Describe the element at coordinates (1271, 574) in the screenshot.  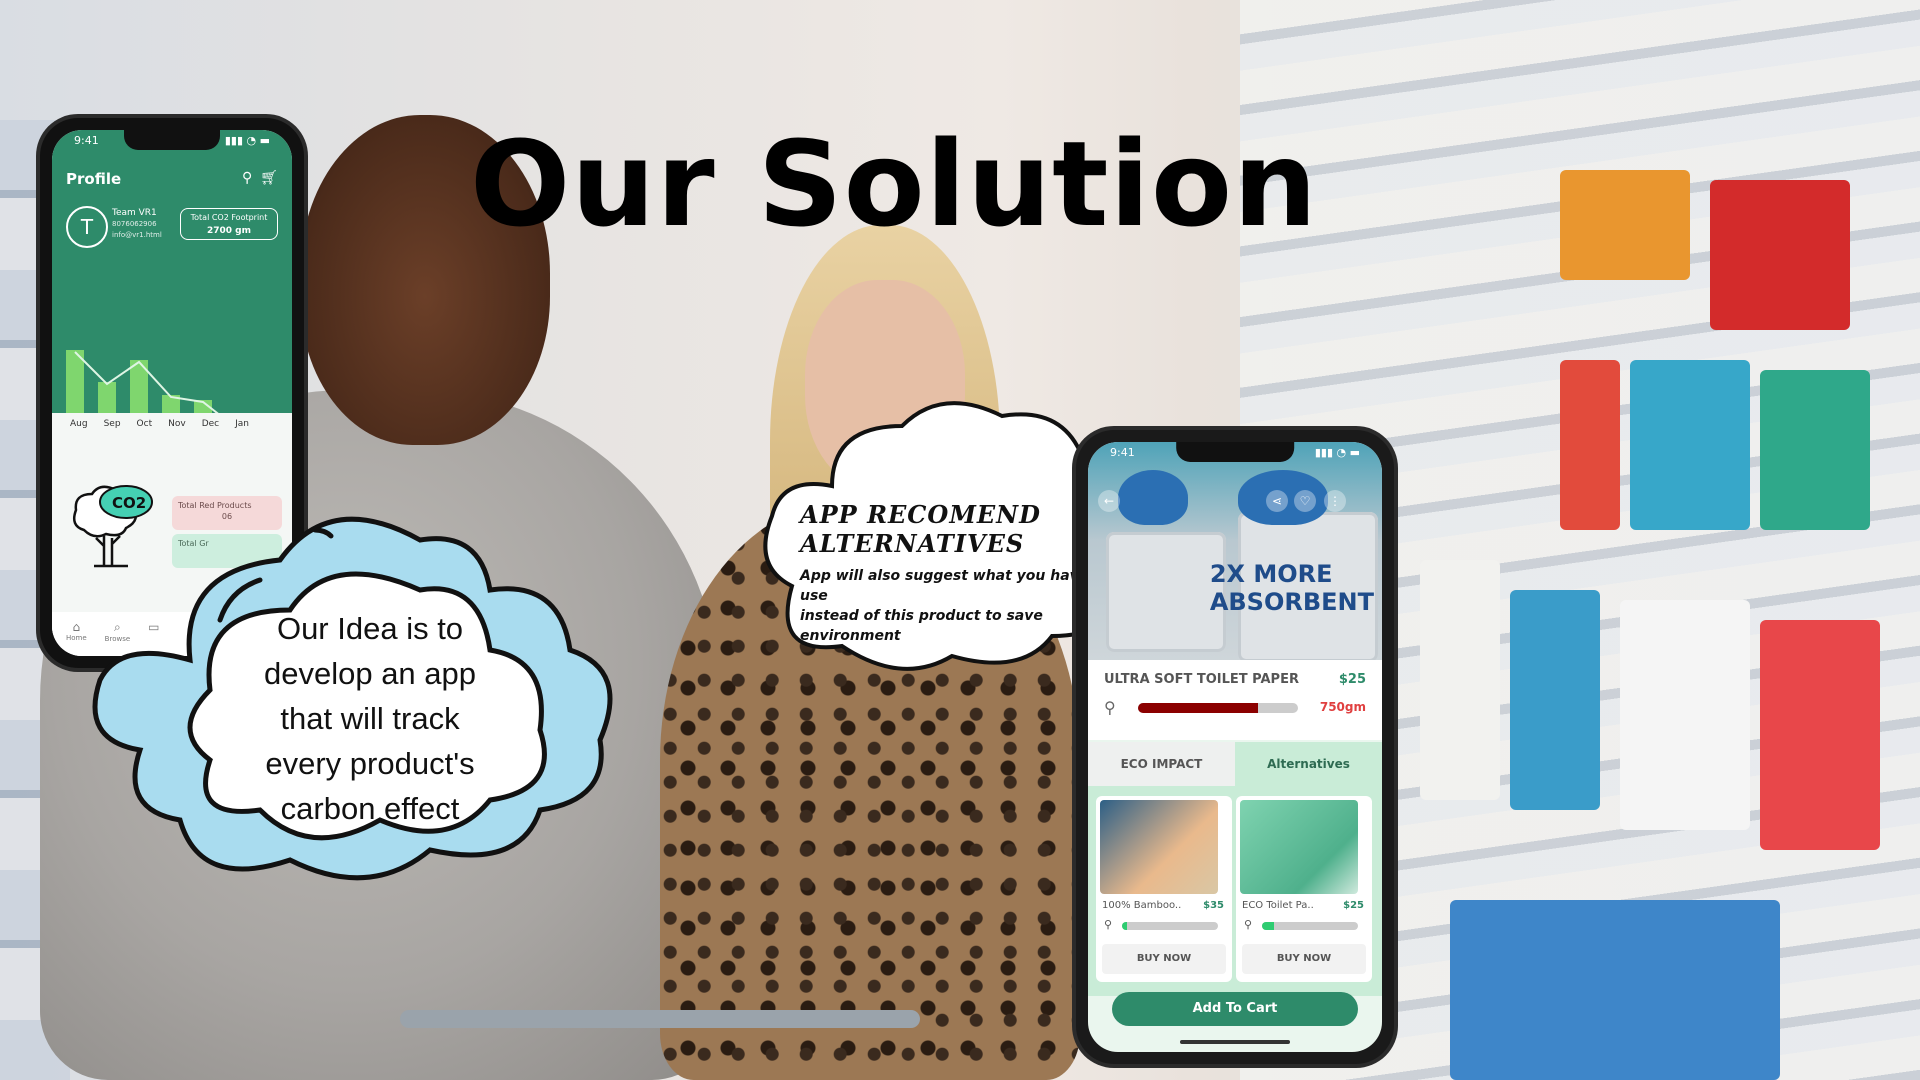
I see `hero-slogan-line: 2X MORE` at that location.